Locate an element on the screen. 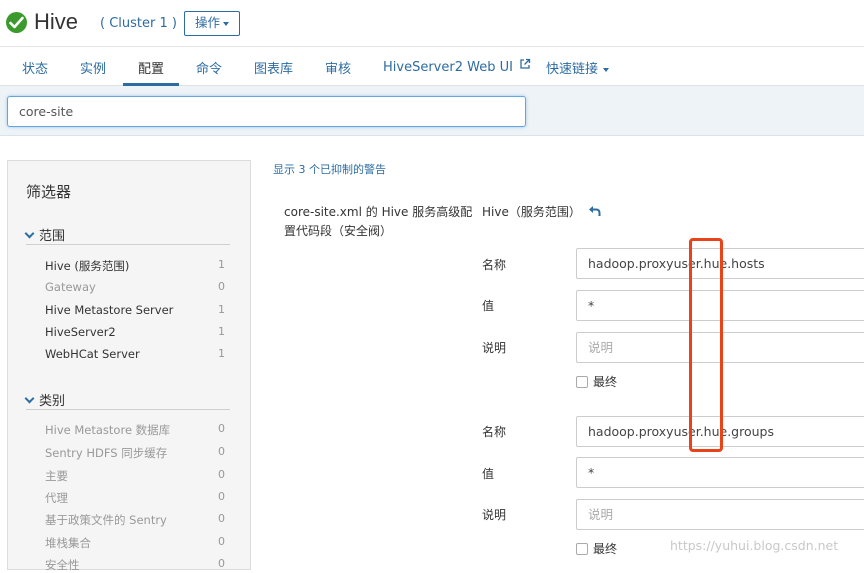  filter-item-category: 堆栈集合 is located at coordinates (135, 543).